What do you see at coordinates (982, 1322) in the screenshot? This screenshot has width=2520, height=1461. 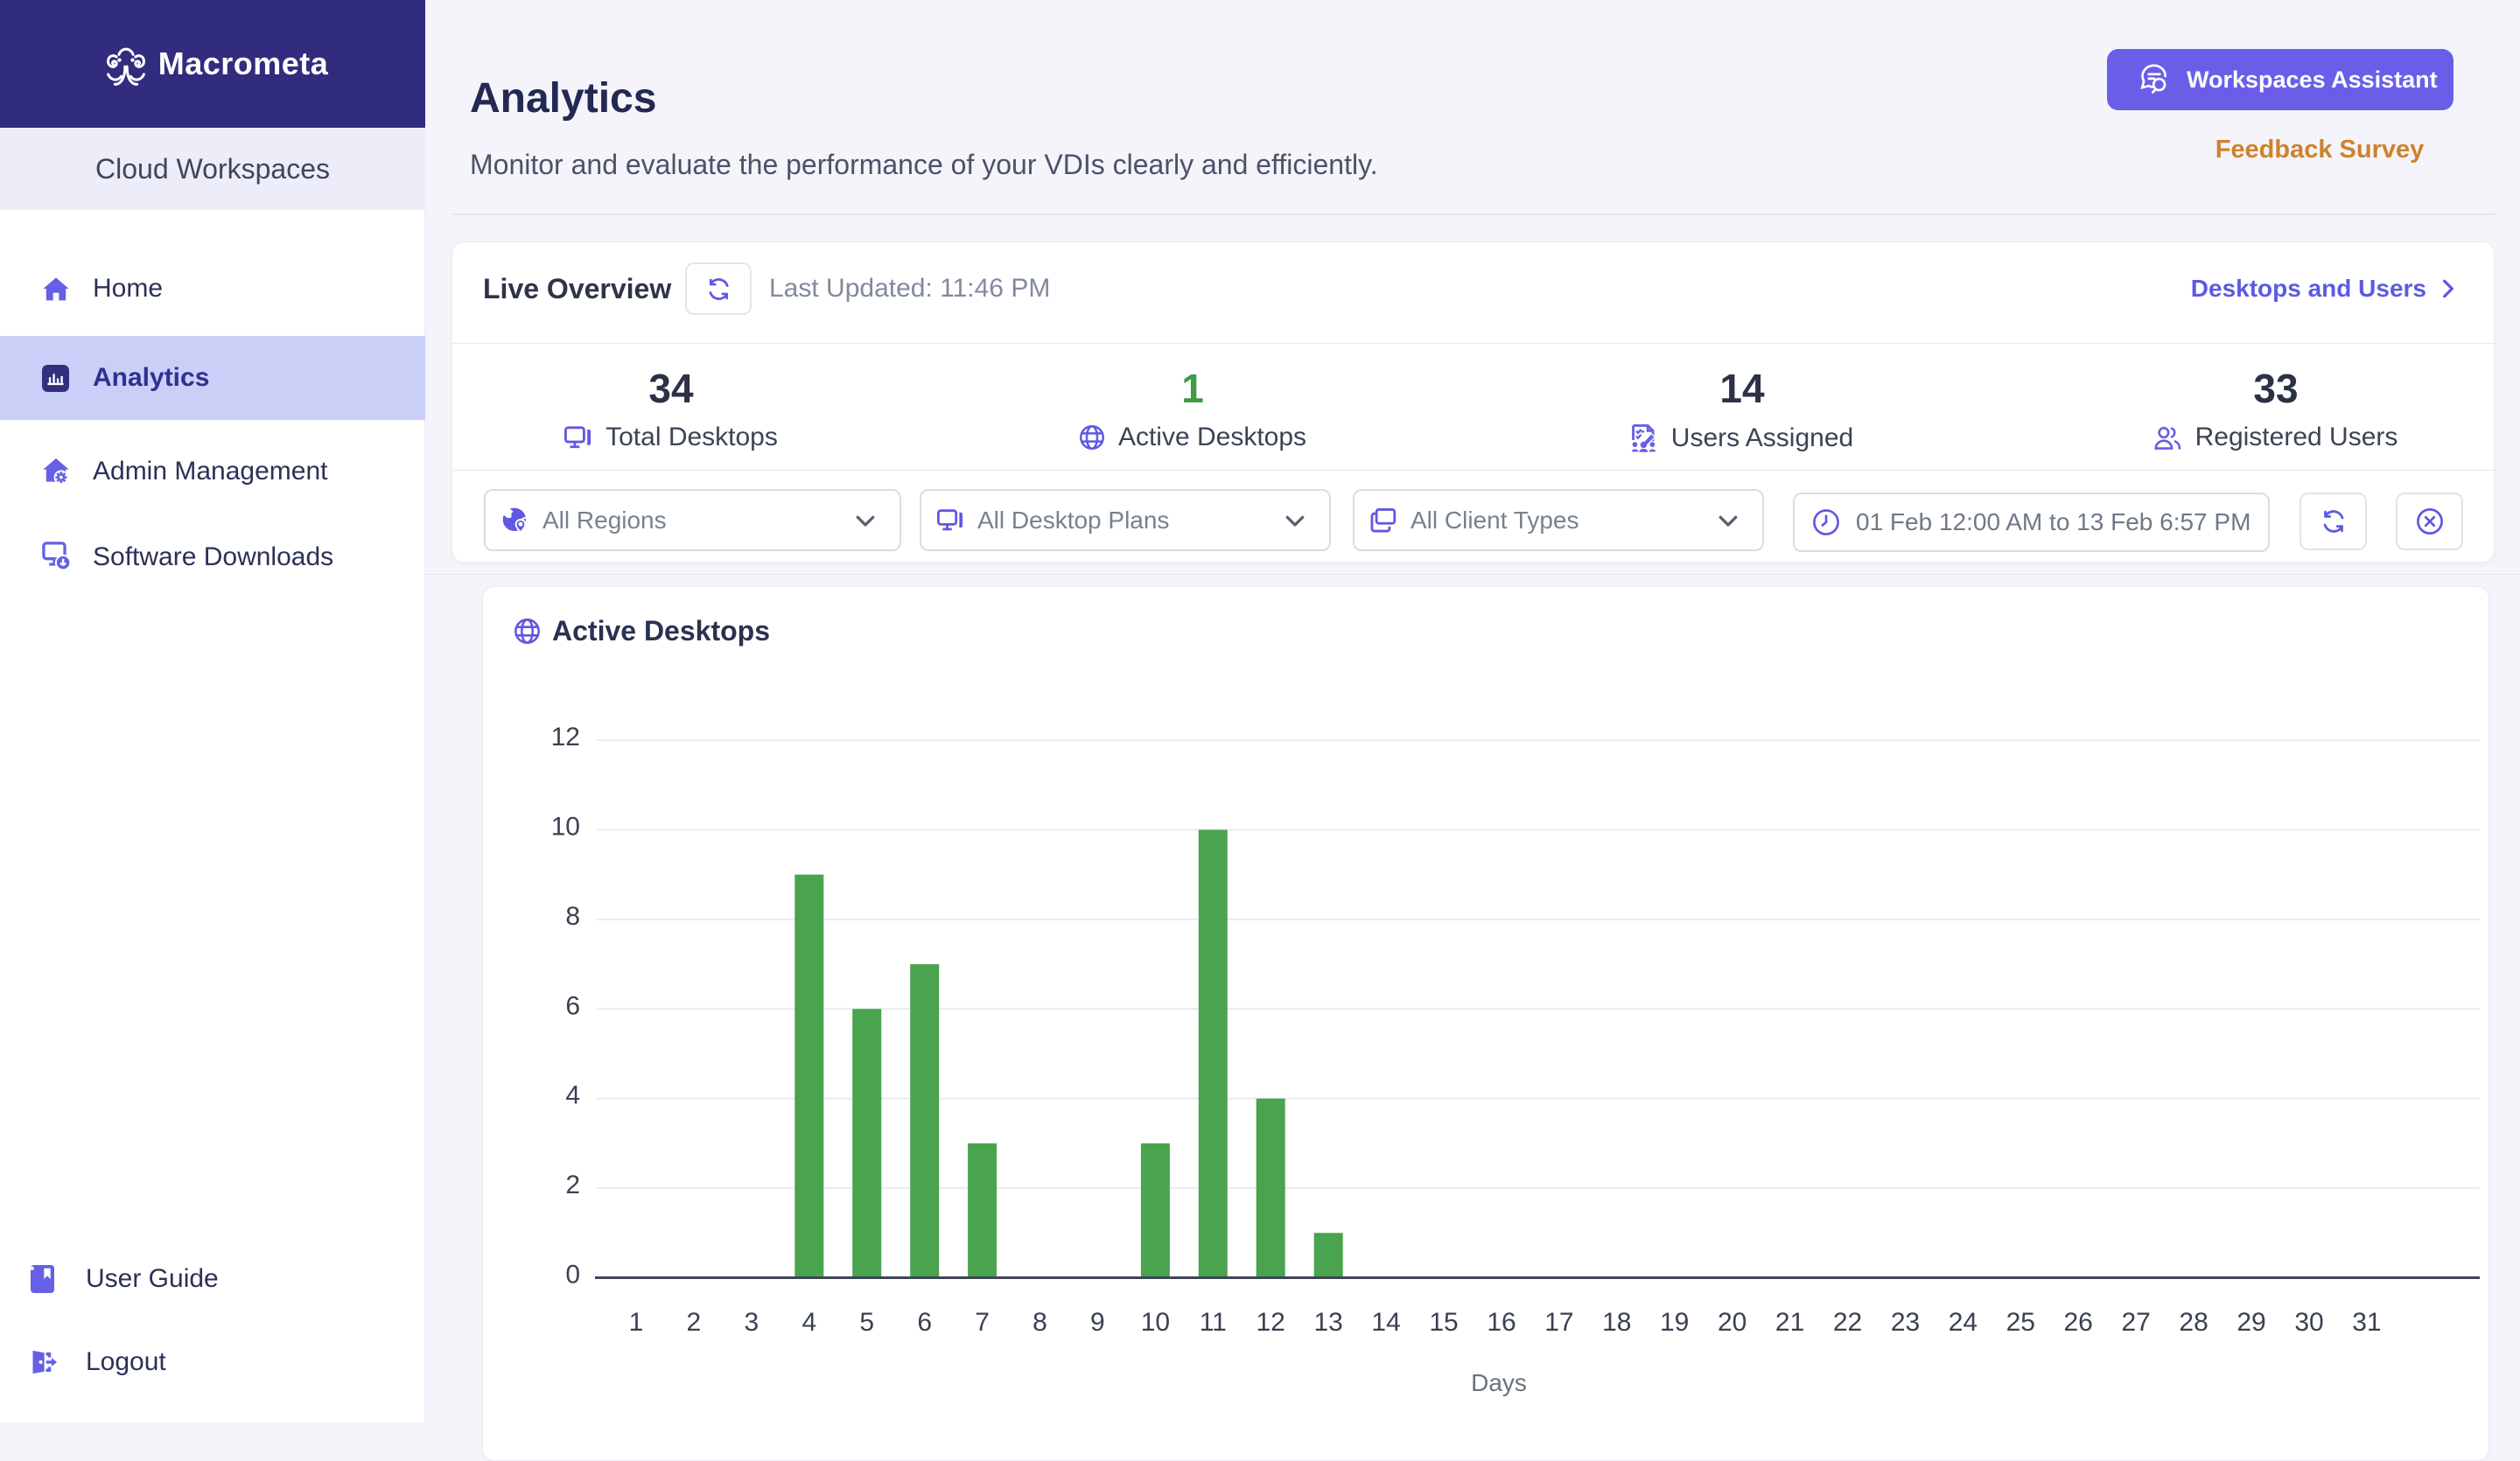 I see `svg-text: 7` at bounding box center [982, 1322].